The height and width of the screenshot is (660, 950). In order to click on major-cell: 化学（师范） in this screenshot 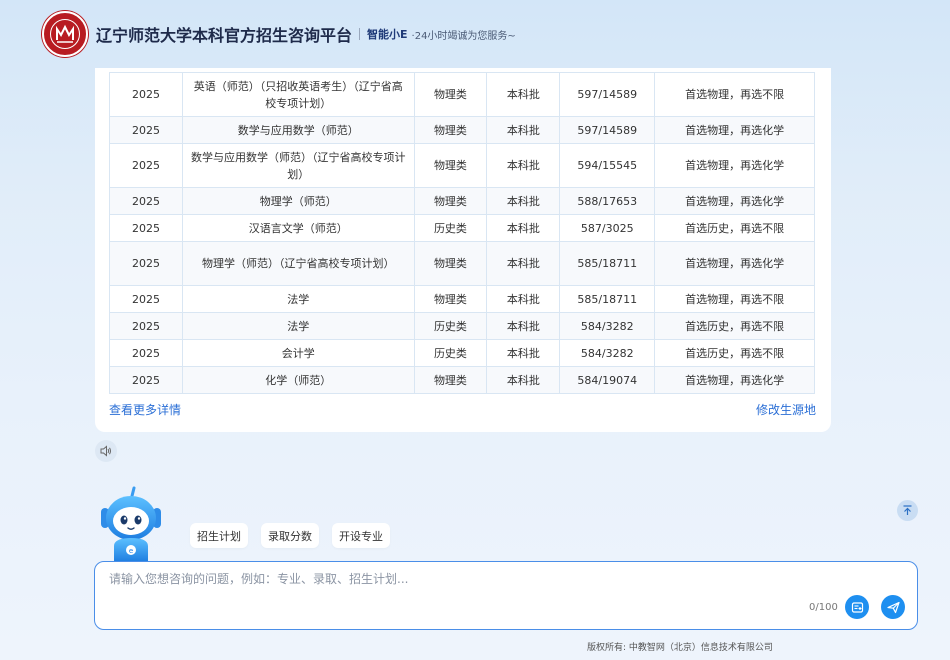, I will do `click(298, 380)`.